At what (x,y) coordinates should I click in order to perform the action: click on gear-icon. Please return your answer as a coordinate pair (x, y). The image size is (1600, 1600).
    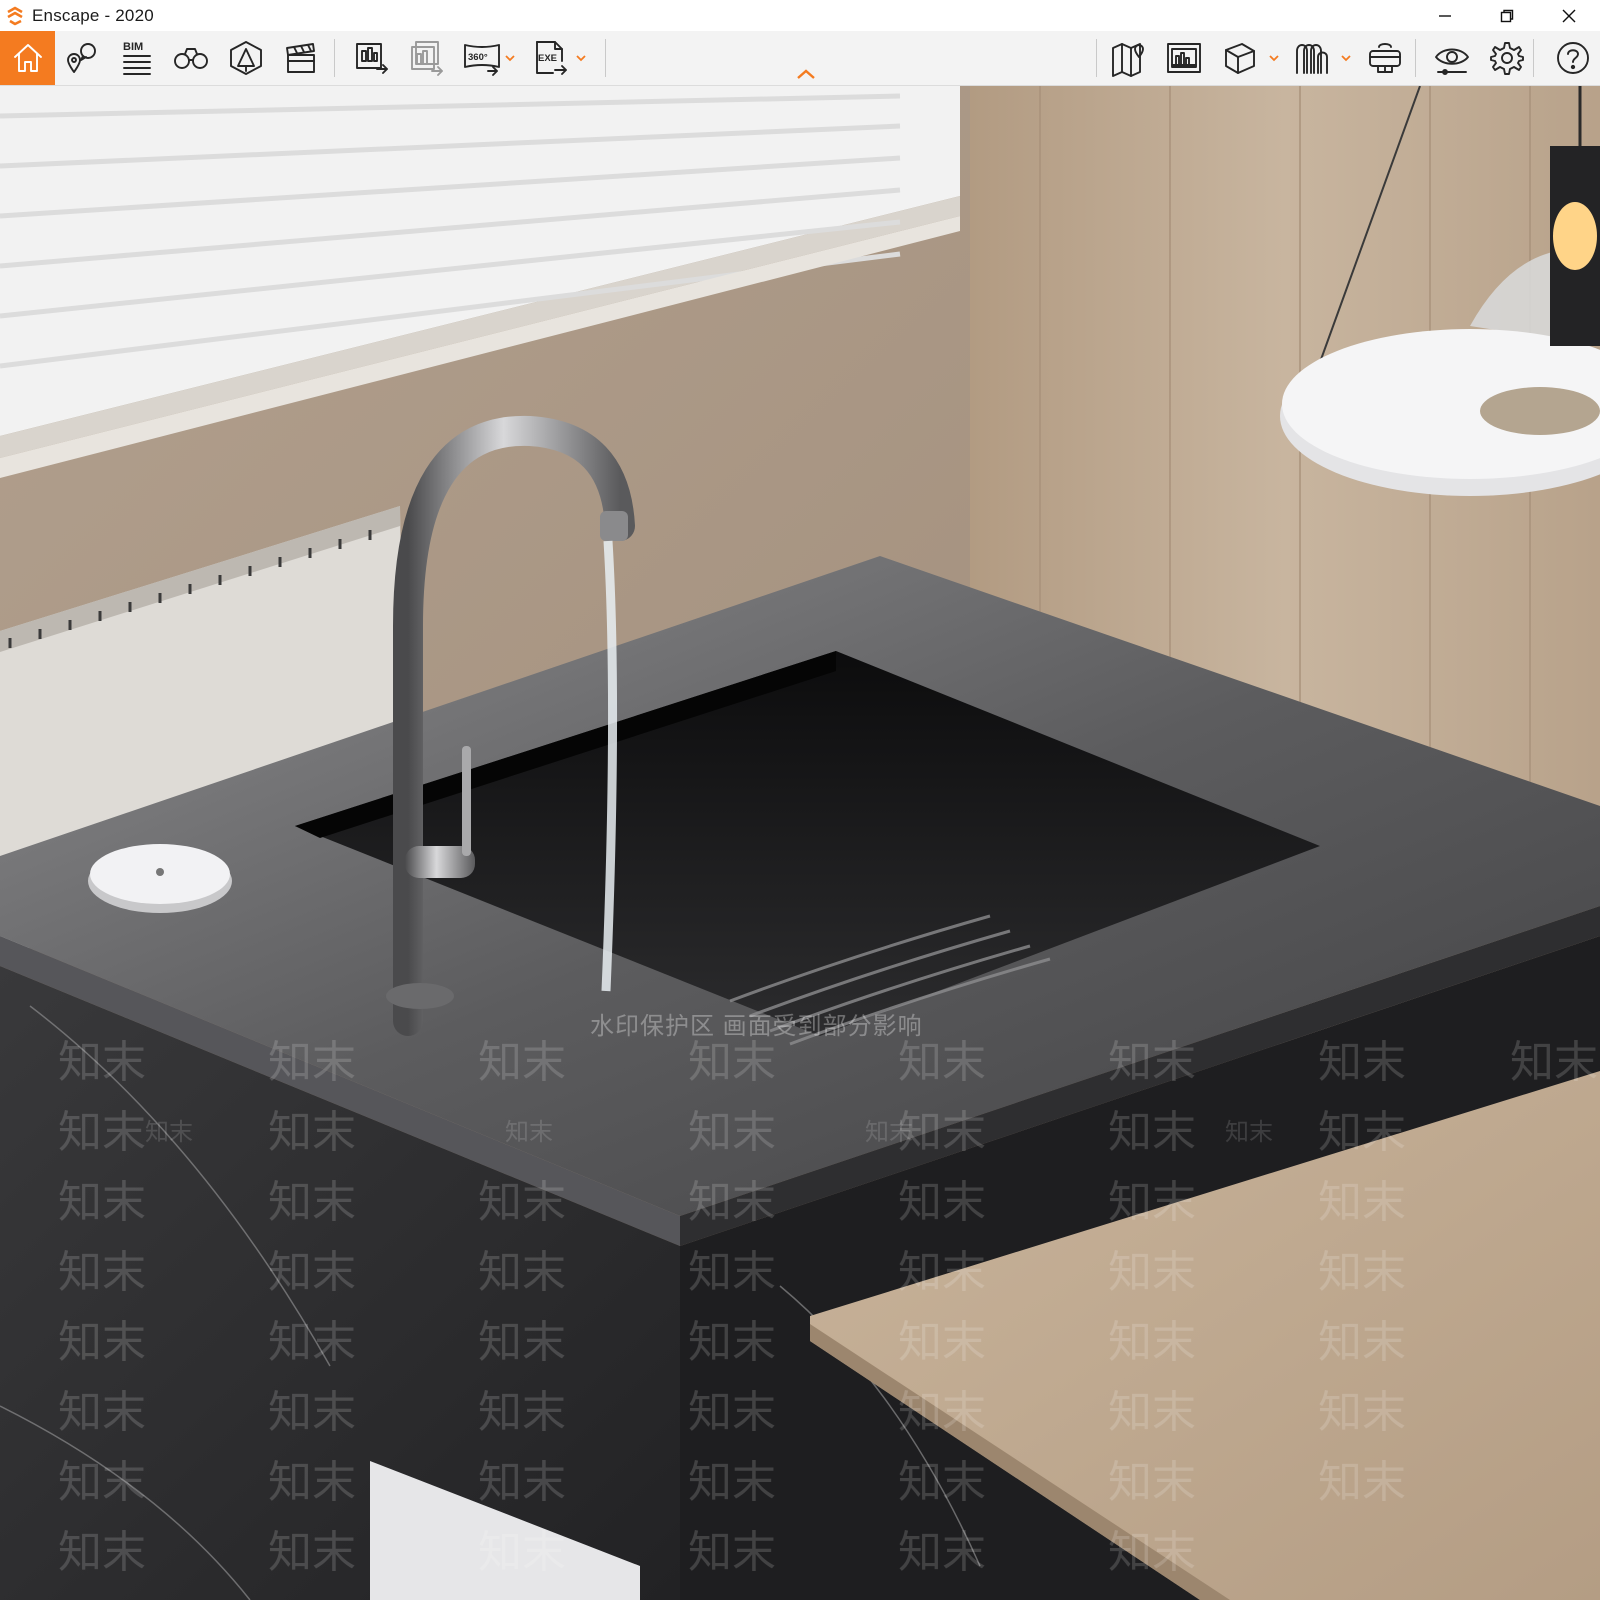
    Looking at the image, I should click on (1507, 58).